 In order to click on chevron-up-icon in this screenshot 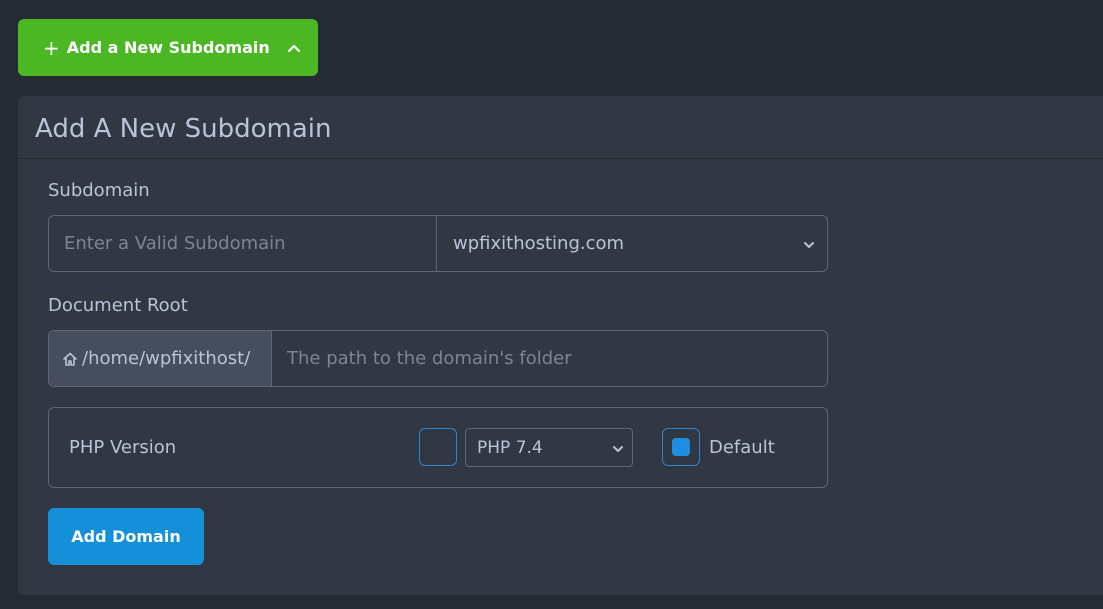, I will do `click(294, 48)`.